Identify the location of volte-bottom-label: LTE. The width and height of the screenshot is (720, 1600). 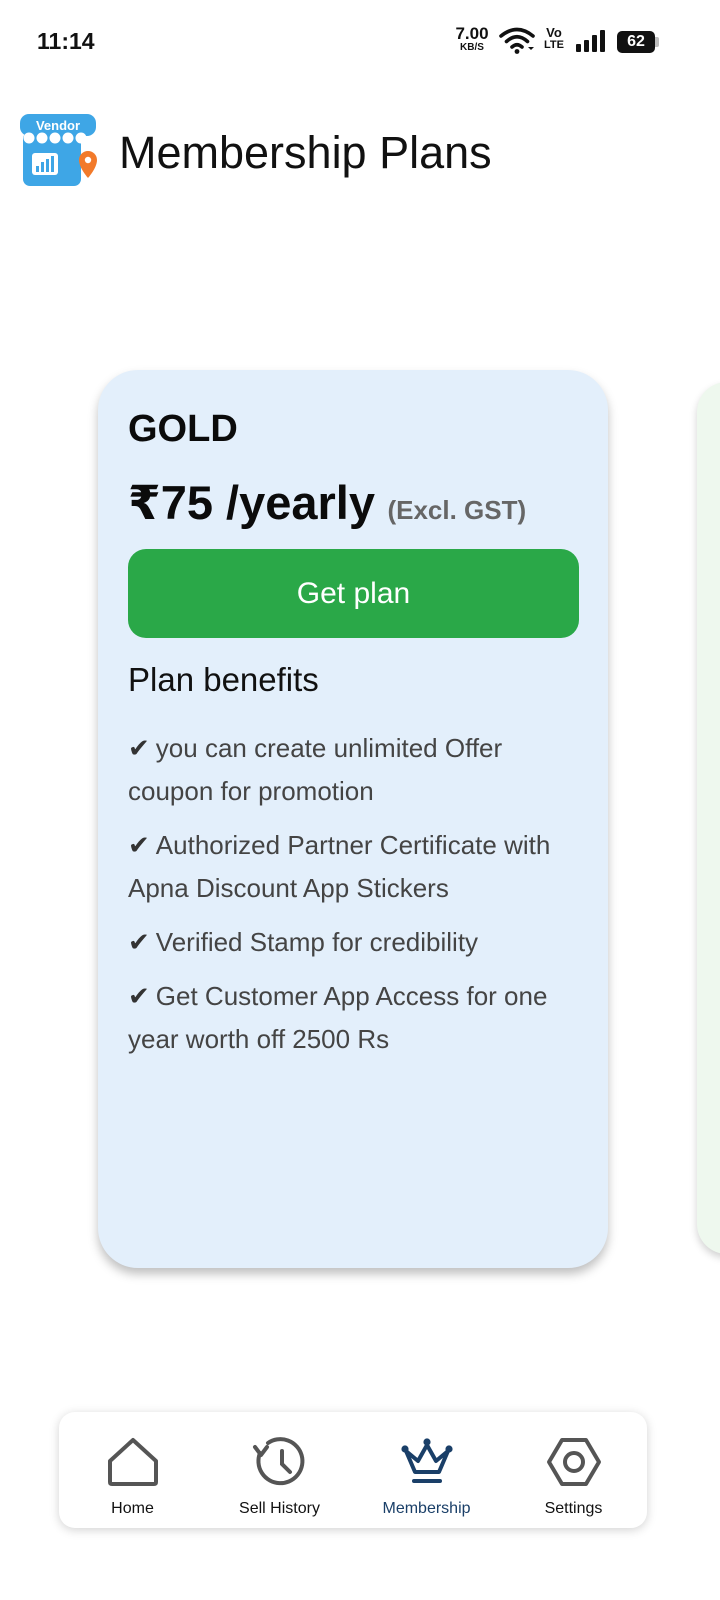
(554, 45).